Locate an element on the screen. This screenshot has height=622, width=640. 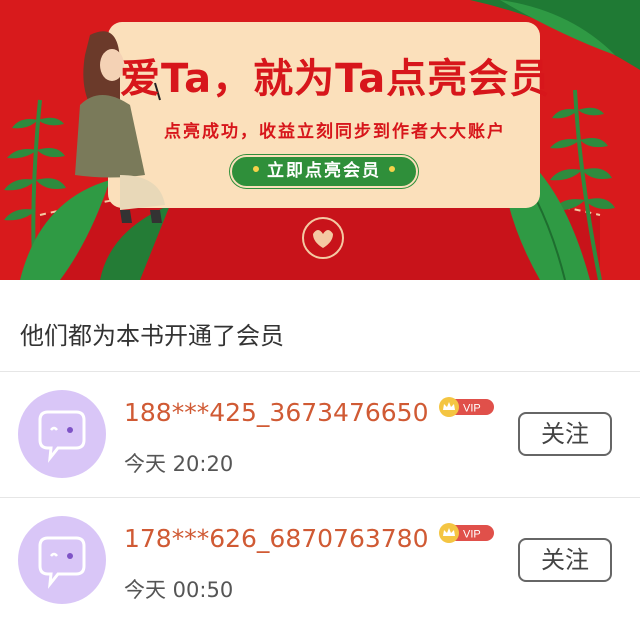
member-username: 188***425_3673476650 is located at coordinates (276, 412).